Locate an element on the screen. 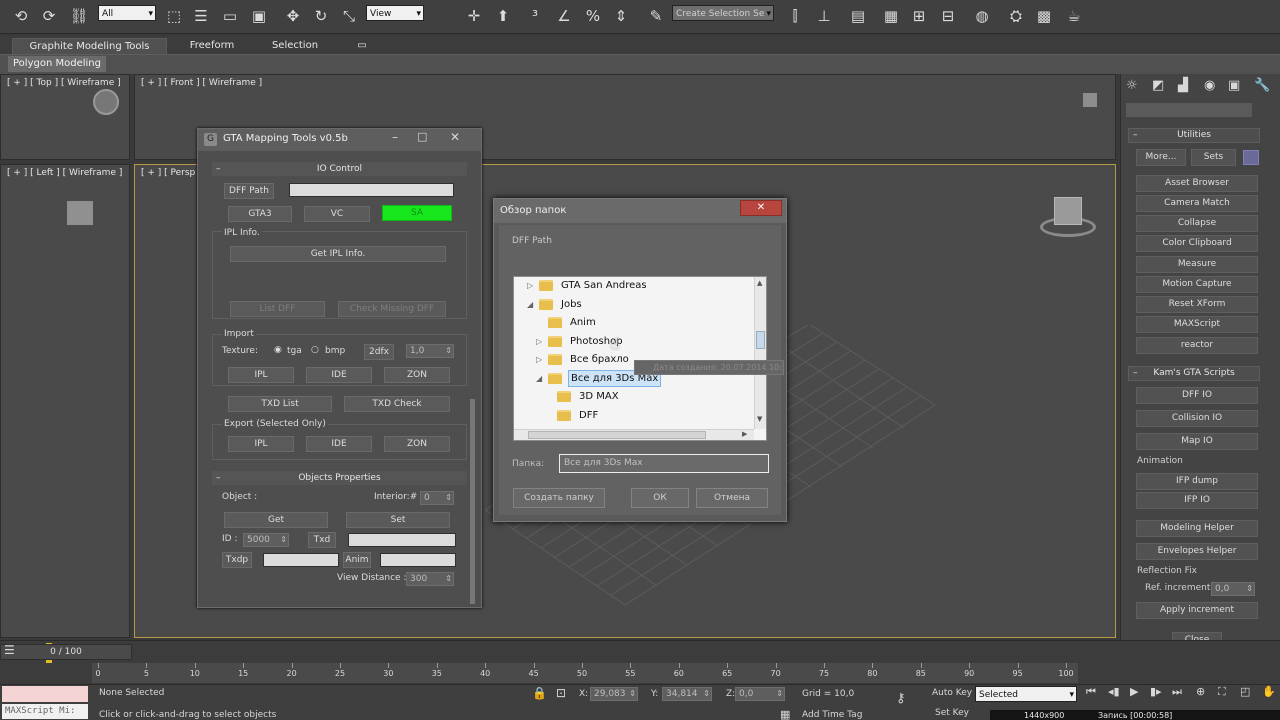 The width and height of the screenshot is (1280, 720). angle-snap-icon: ∠ is located at coordinates (564, 16).